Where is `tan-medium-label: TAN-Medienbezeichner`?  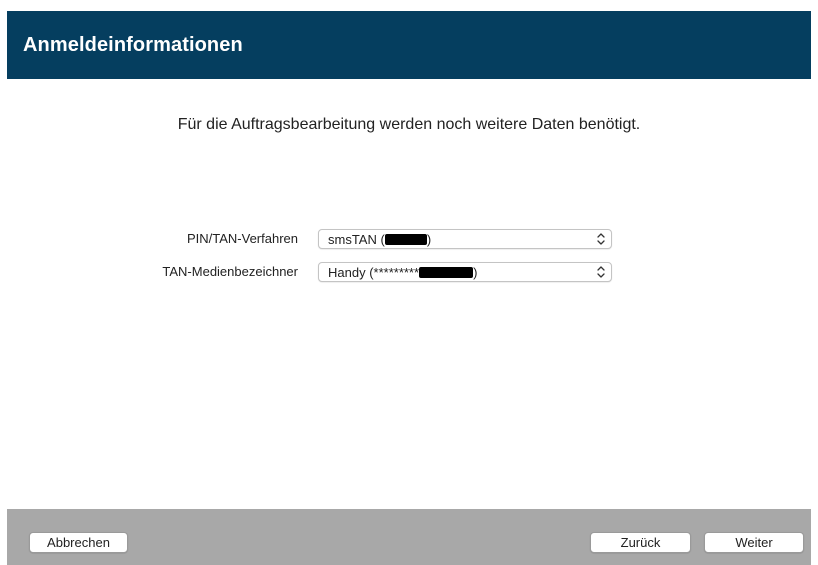
tan-medium-label: TAN-Medienbezeichner is located at coordinates (230, 271).